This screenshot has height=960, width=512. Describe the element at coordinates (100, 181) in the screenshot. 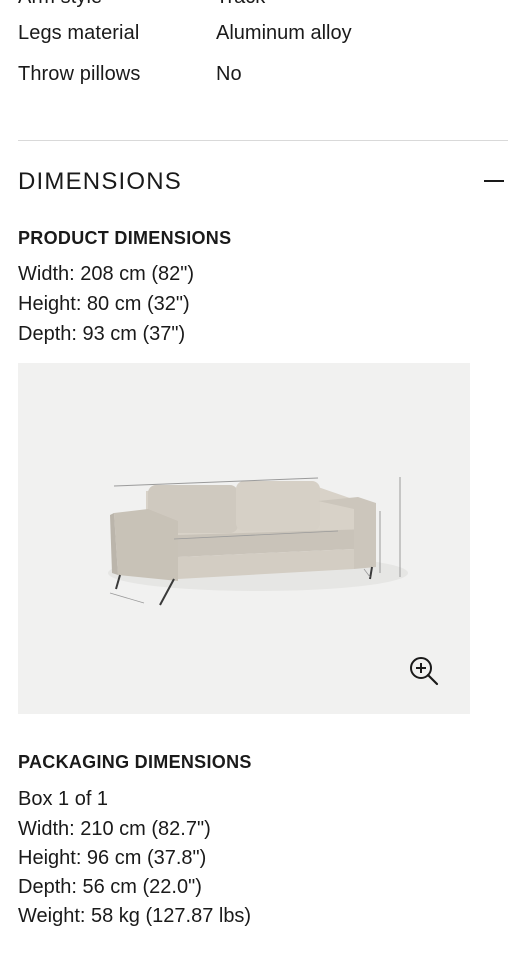

I see `section-title: DIMENSIONS` at that location.